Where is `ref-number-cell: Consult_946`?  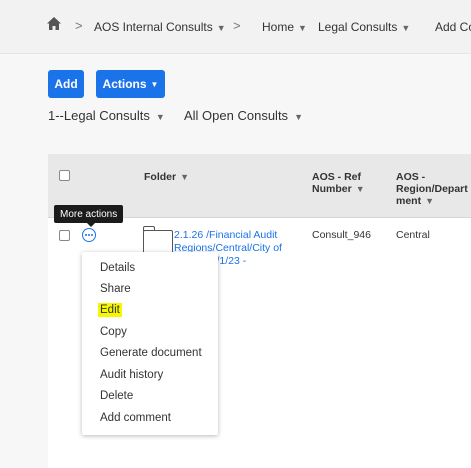
ref-number-cell: Consult_946 is located at coordinates (341, 235).